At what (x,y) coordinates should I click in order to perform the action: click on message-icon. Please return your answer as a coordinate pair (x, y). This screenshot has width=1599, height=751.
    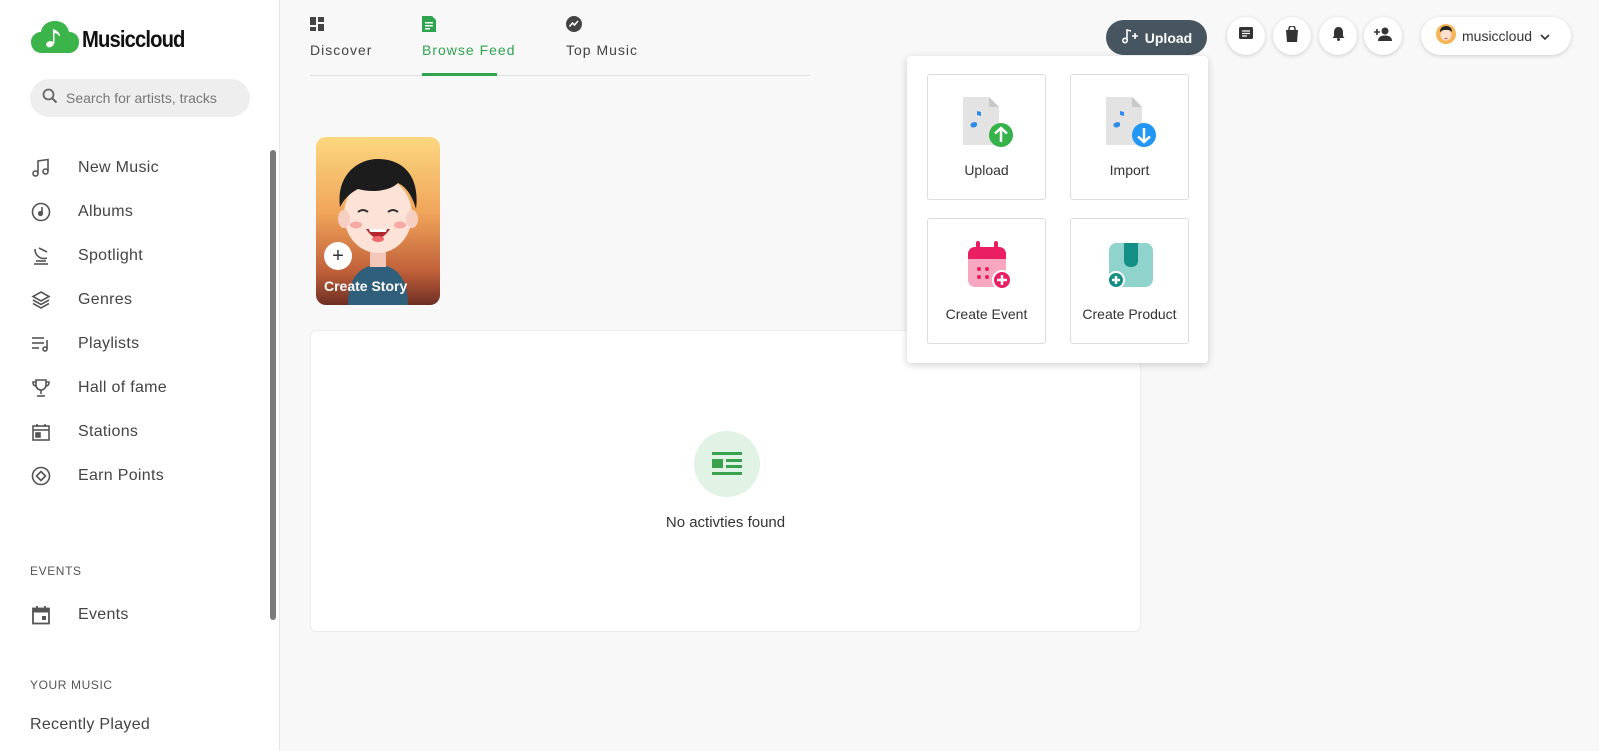
    Looking at the image, I should click on (1246, 36).